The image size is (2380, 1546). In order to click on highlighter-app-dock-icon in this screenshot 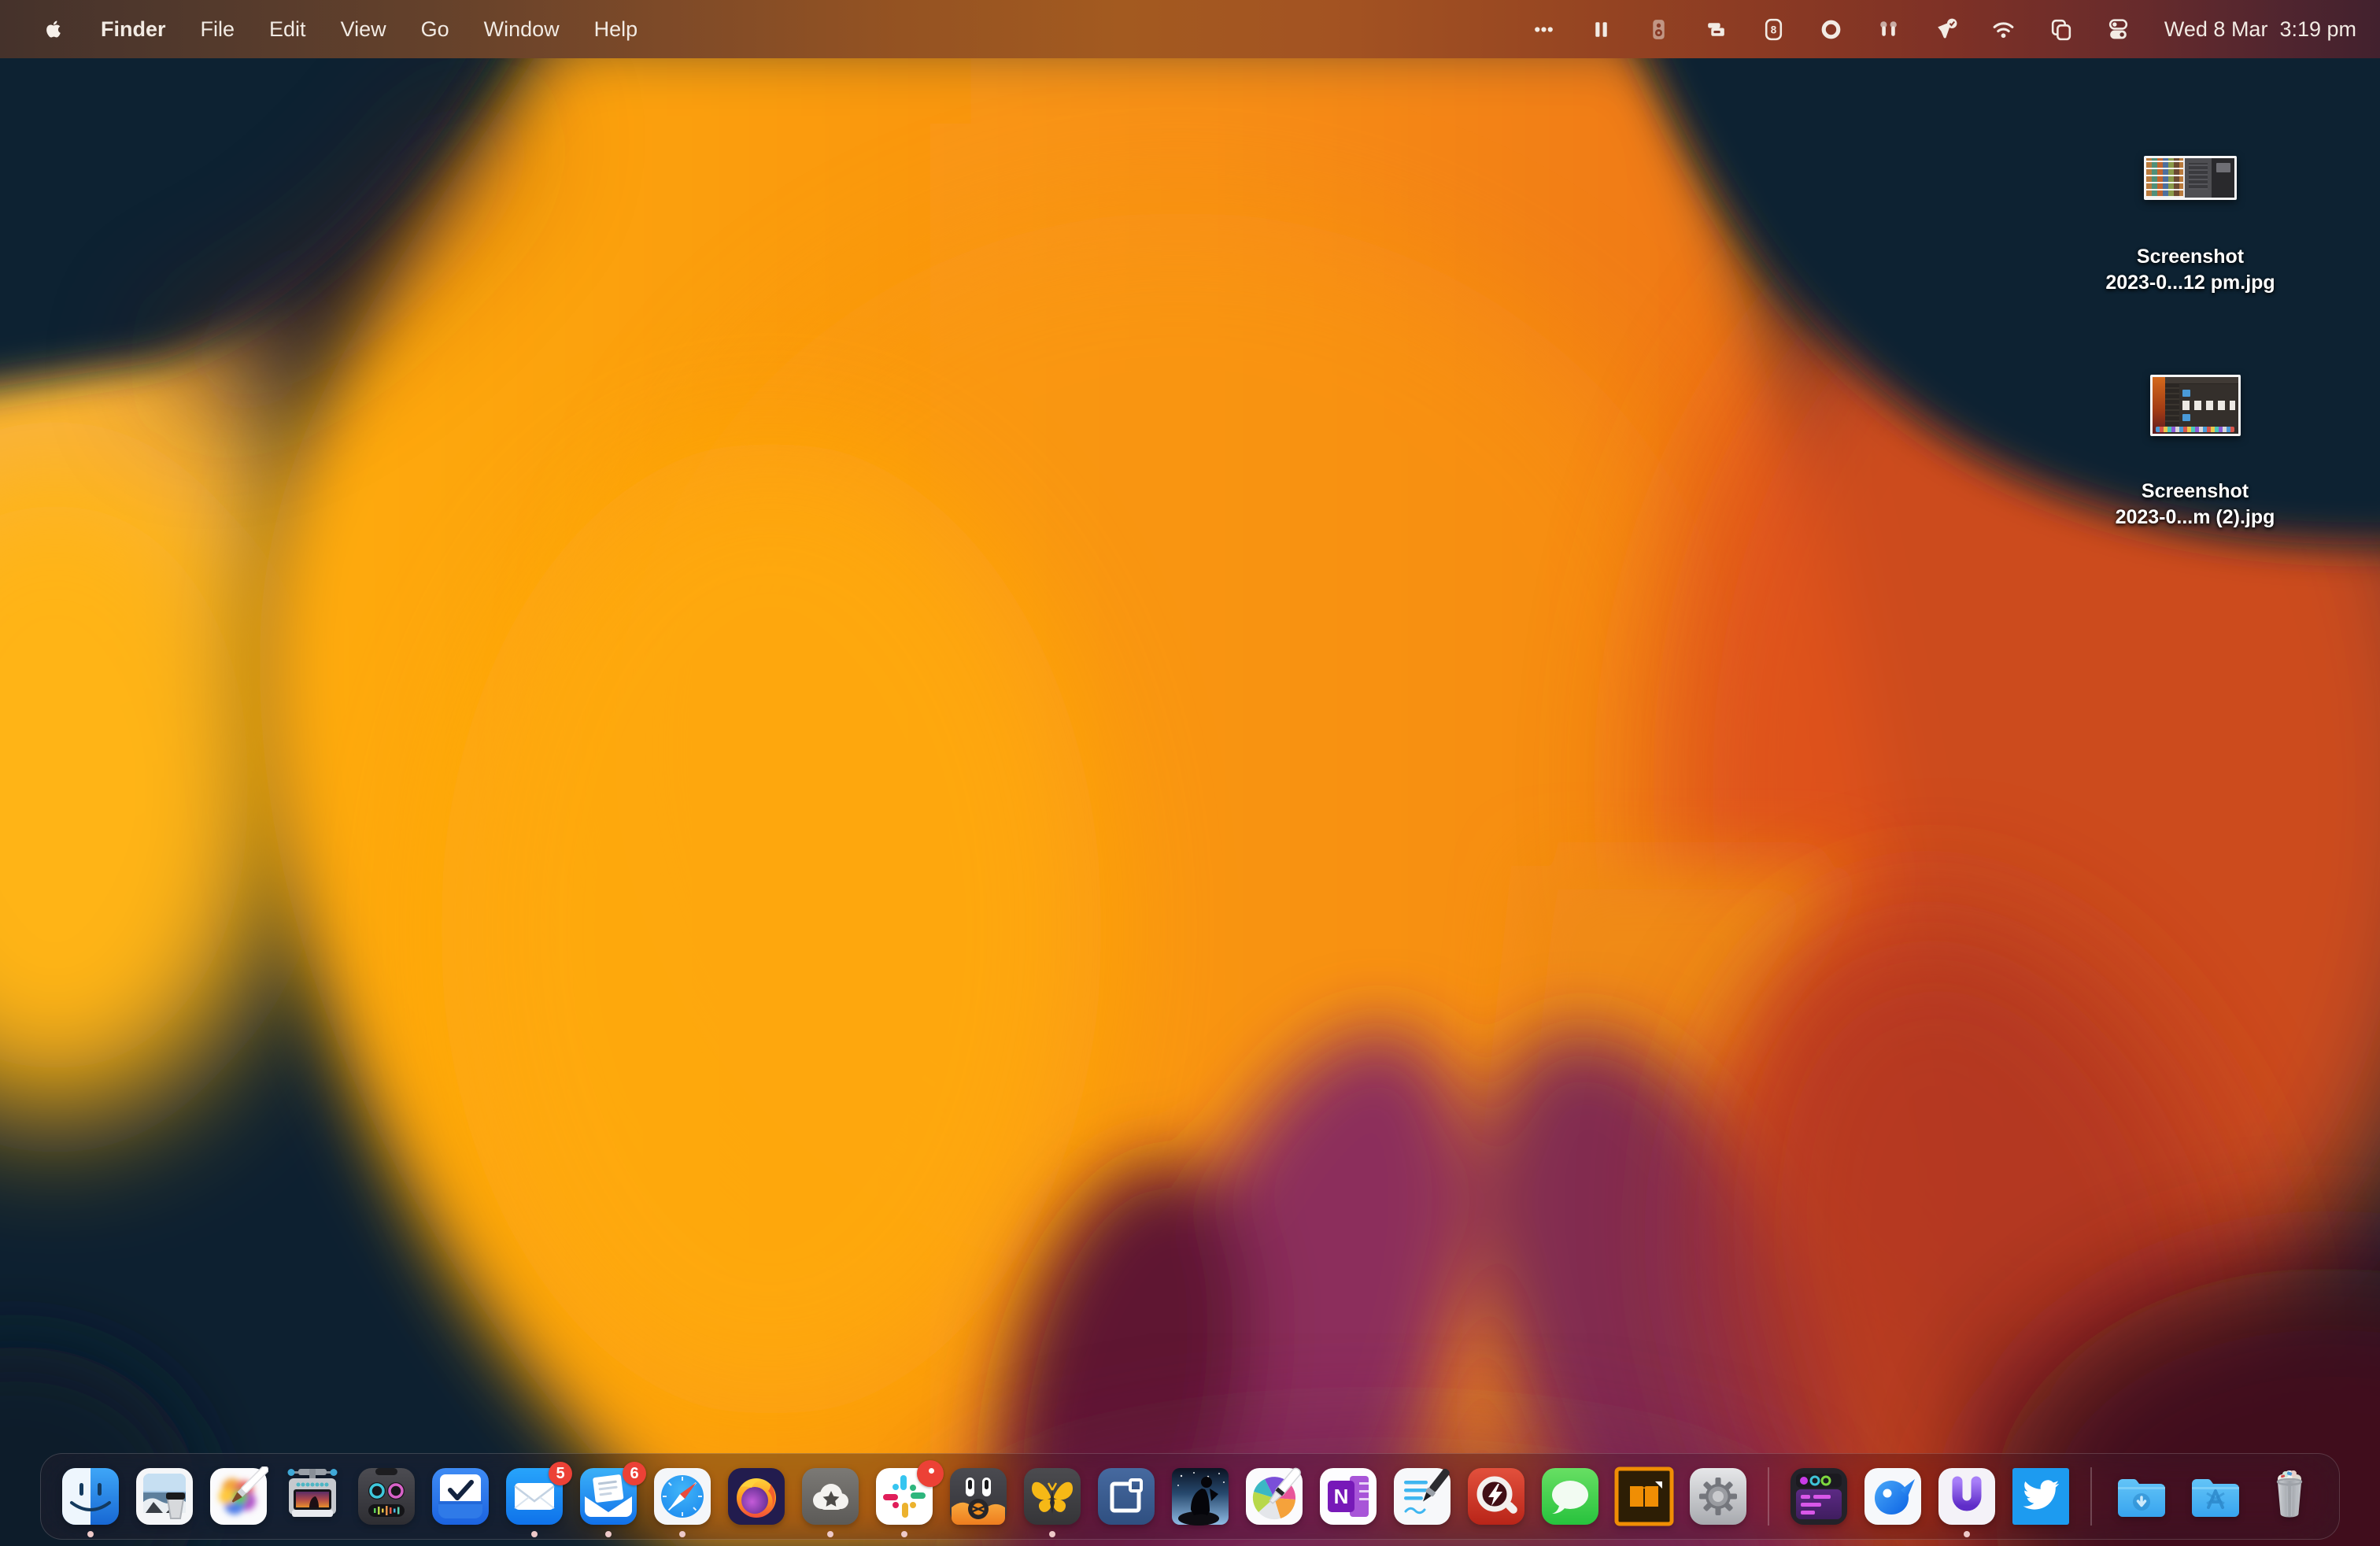, I will do `click(1274, 1496)`.